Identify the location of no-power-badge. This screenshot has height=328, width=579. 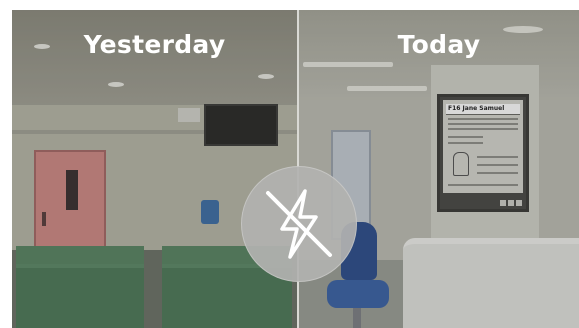
(299, 224).